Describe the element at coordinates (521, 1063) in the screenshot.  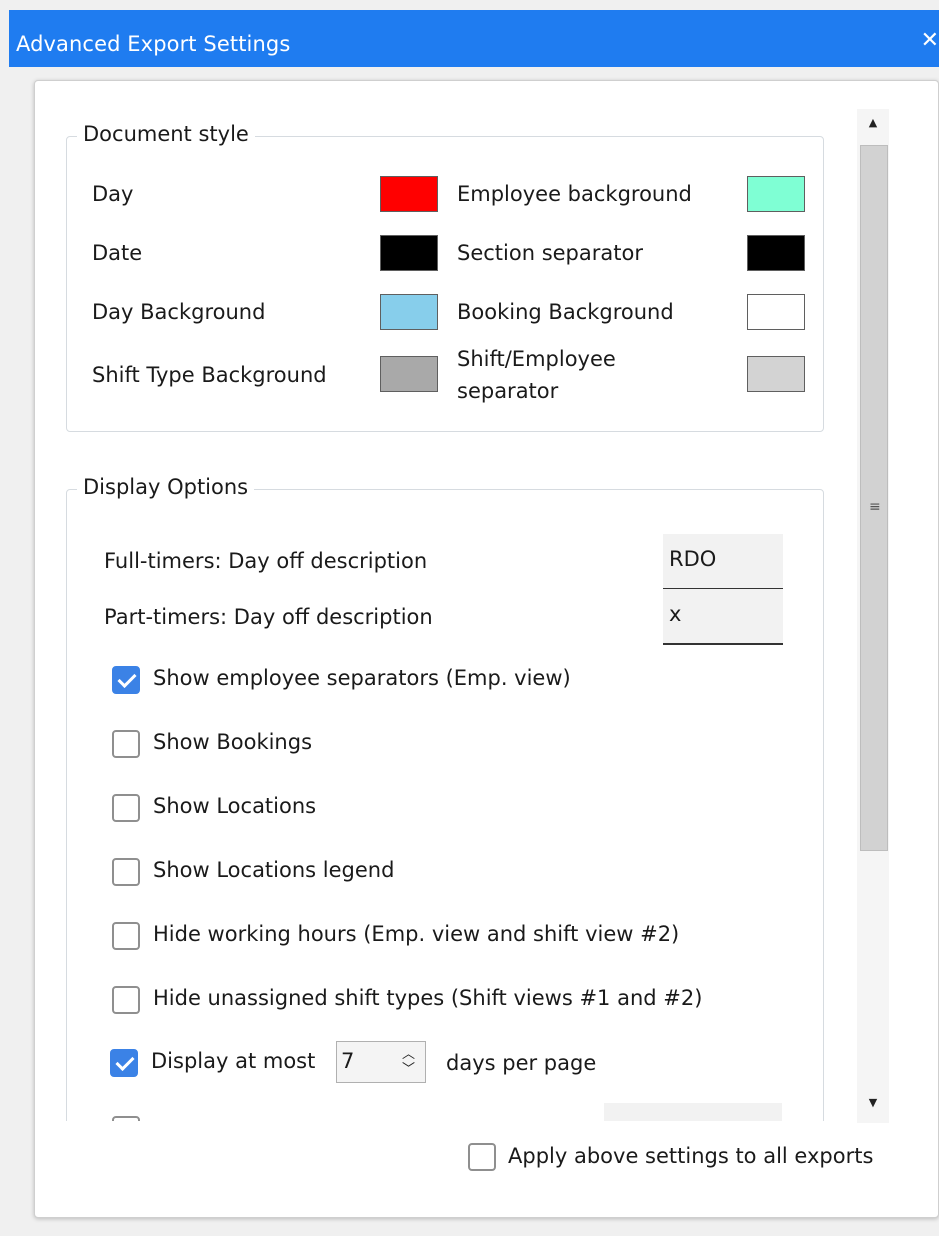
I see `days-per-page-label: days per page` at that location.